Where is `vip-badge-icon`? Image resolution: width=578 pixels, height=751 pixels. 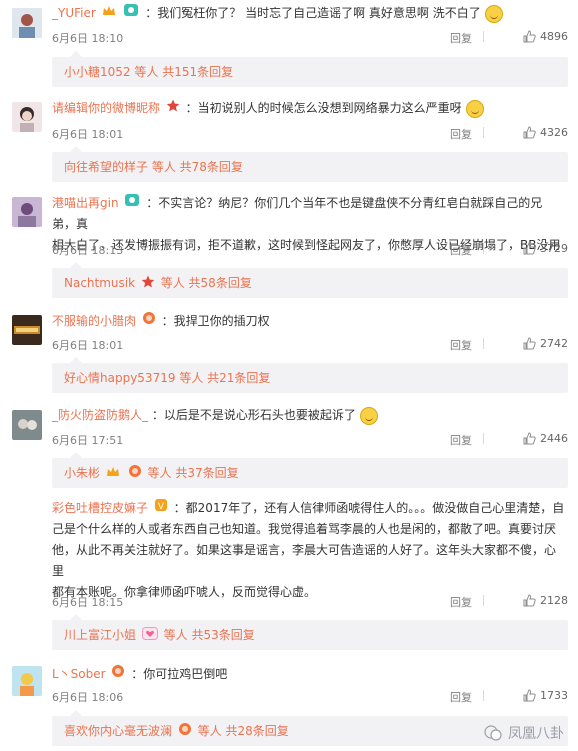 vip-badge-icon is located at coordinates (131, 13).